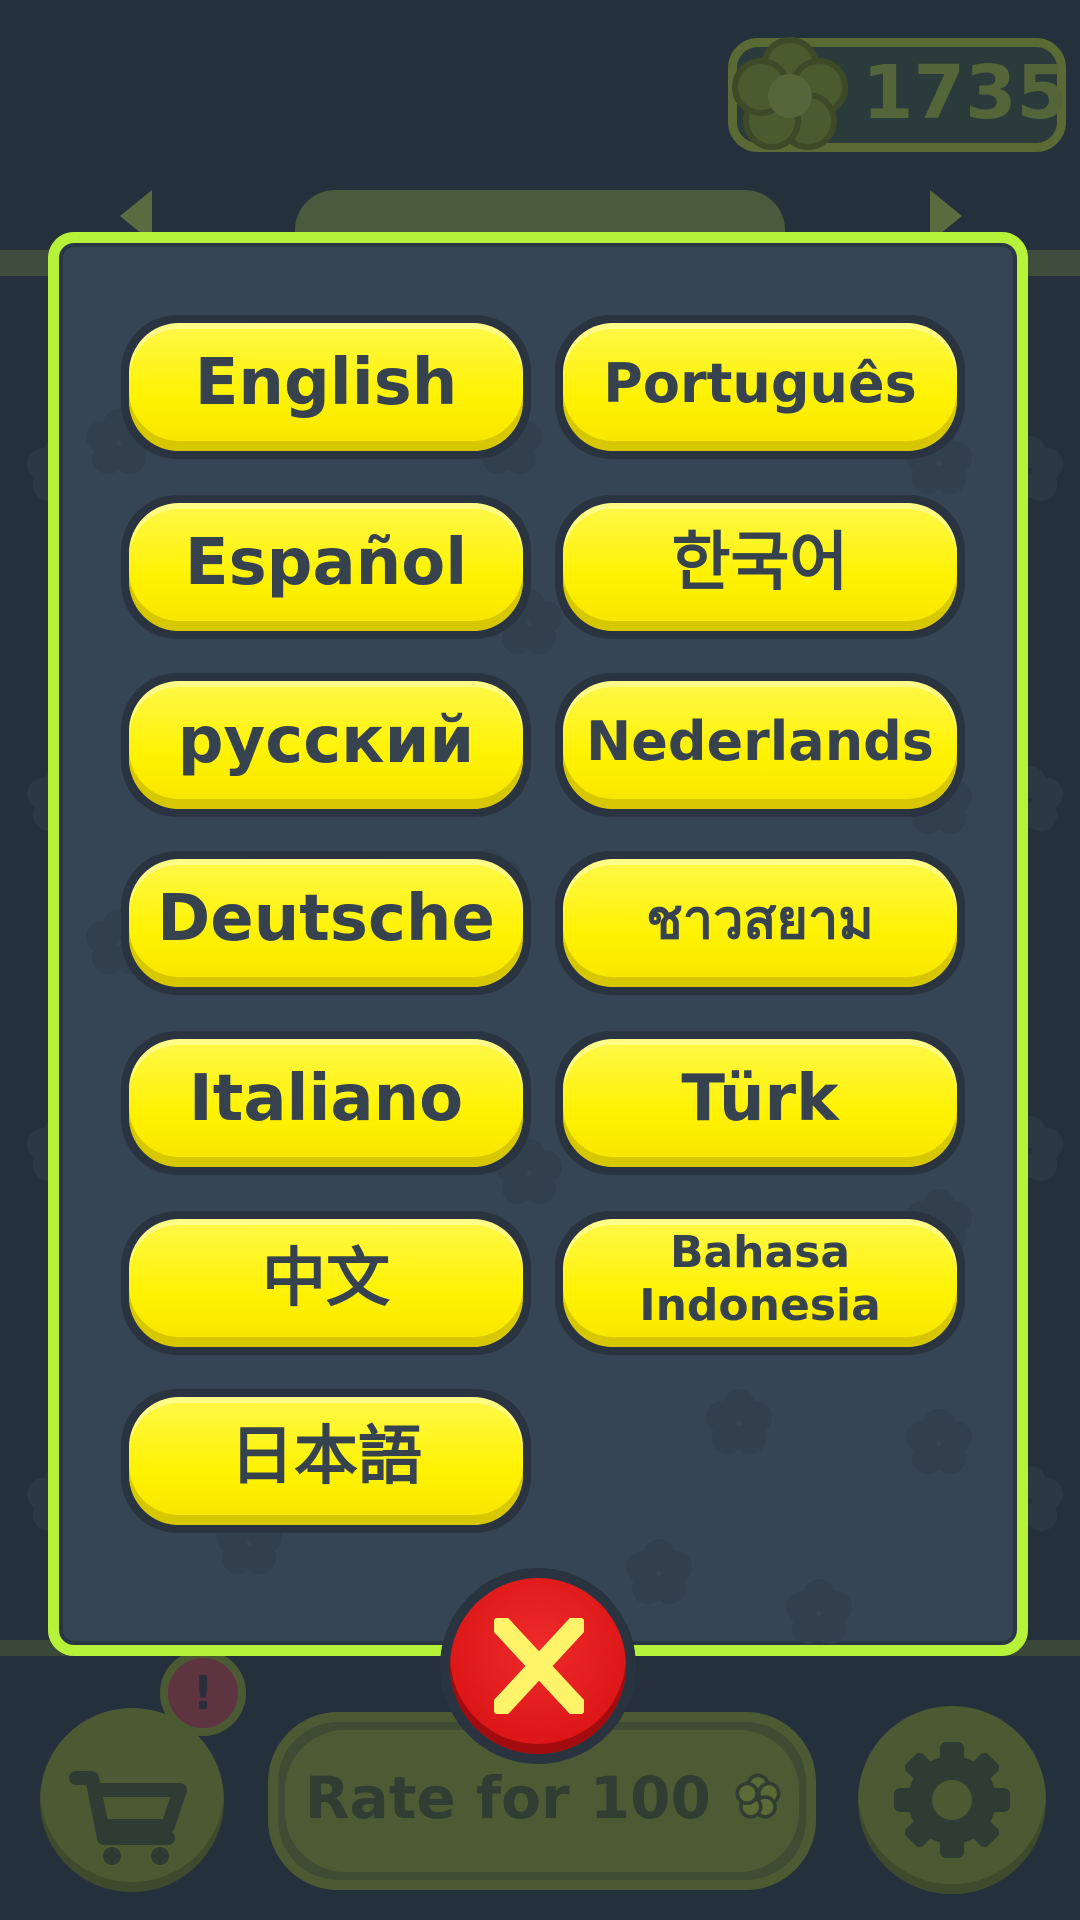 The width and height of the screenshot is (1080, 1920). What do you see at coordinates (760, 1279) in the screenshot?
I see `language-label: Bahasa Indonesia` at bounding box center [760, 1279].